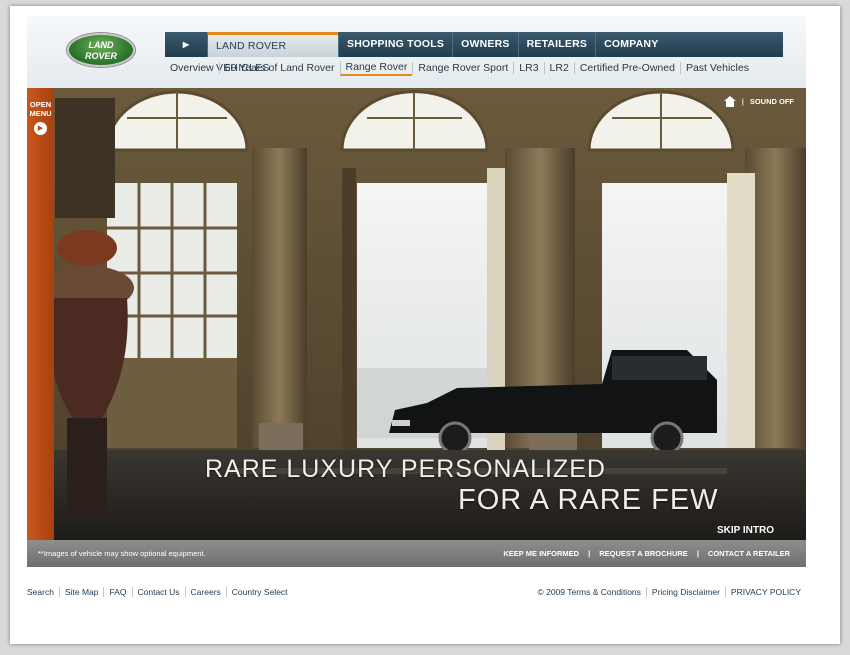 This screenshot has width=850, height=655. Describe the element at coordinates (685, 592) in the screenshot. I see `footer-link-pricing-disclaimer: Pricing Disclaimer` at that location.